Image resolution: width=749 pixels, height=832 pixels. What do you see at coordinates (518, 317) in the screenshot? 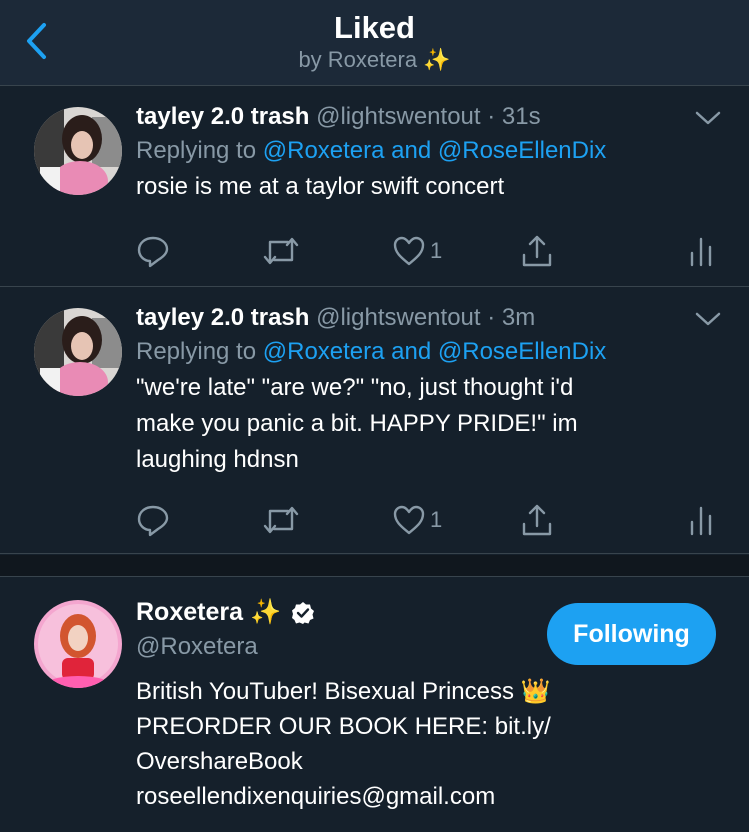
I see `tweet-timestamp: 3m` at bounding box center [518, 317].